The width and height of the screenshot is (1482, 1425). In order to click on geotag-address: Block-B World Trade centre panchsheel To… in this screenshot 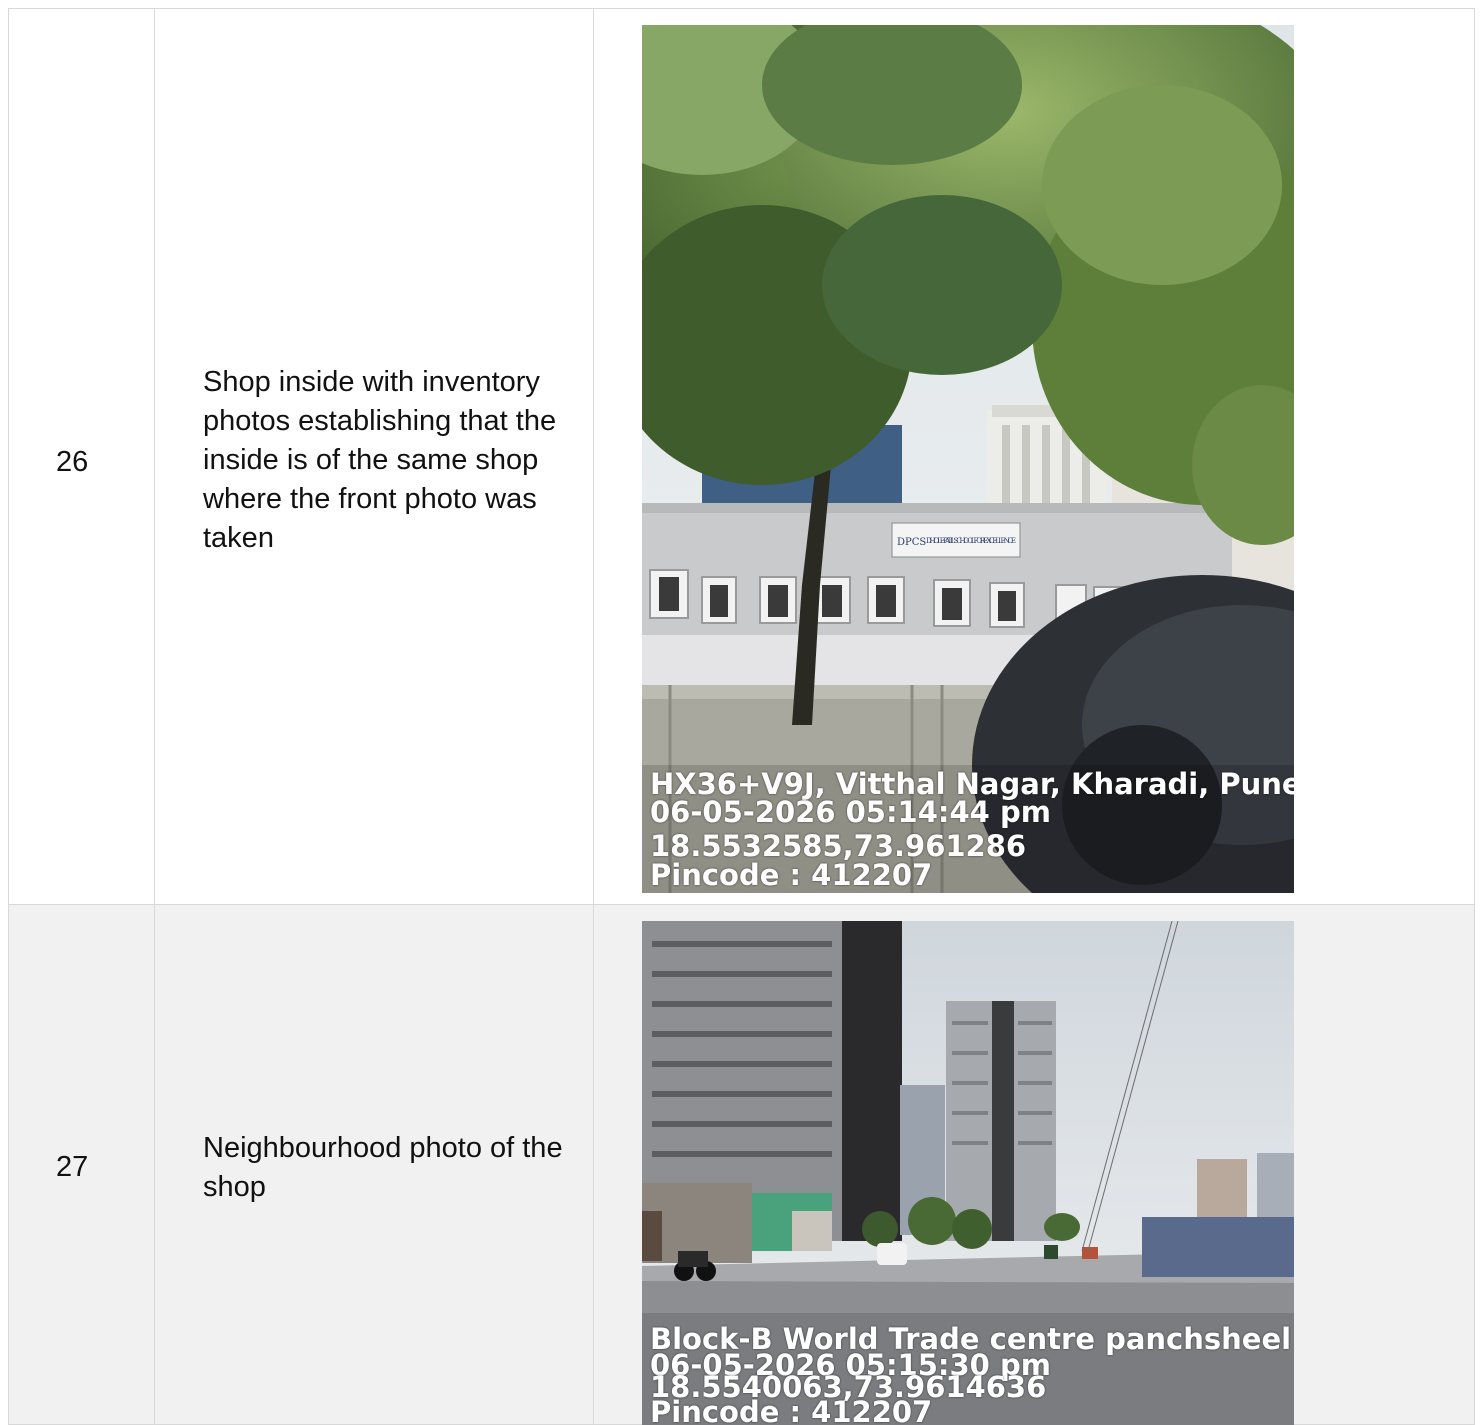, I will do `click(972, 1339)`.